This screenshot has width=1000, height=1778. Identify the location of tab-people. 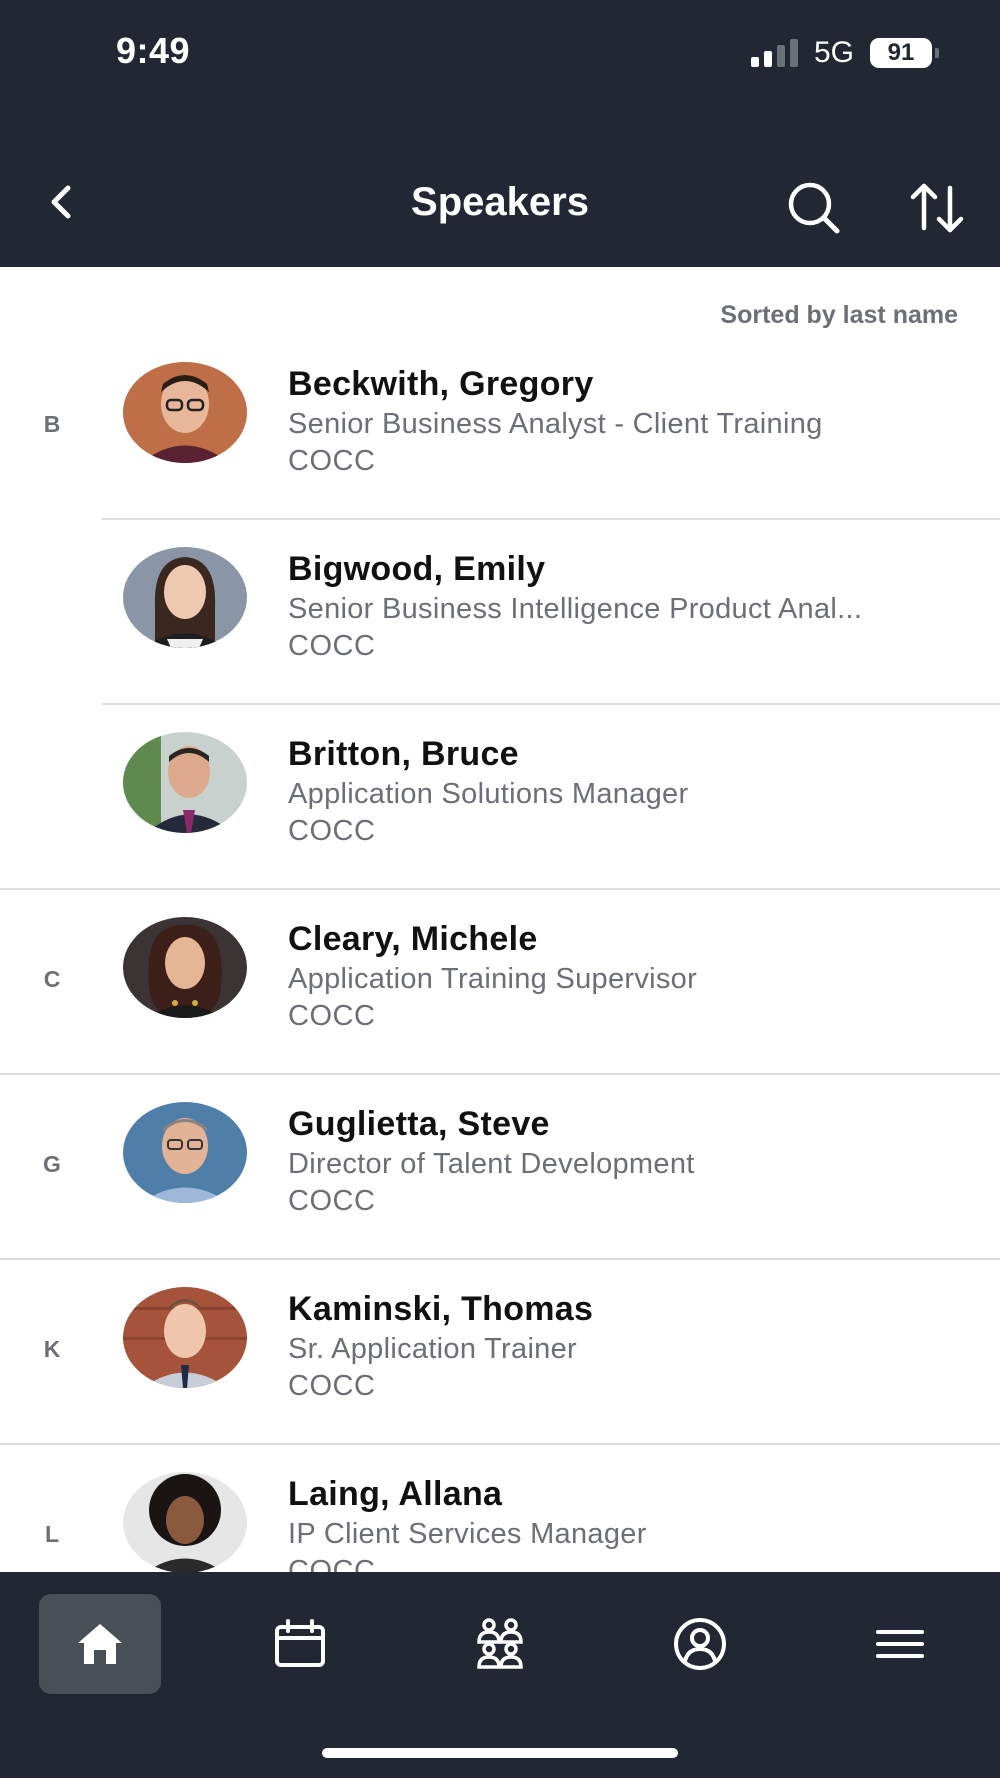
(500, 1644).